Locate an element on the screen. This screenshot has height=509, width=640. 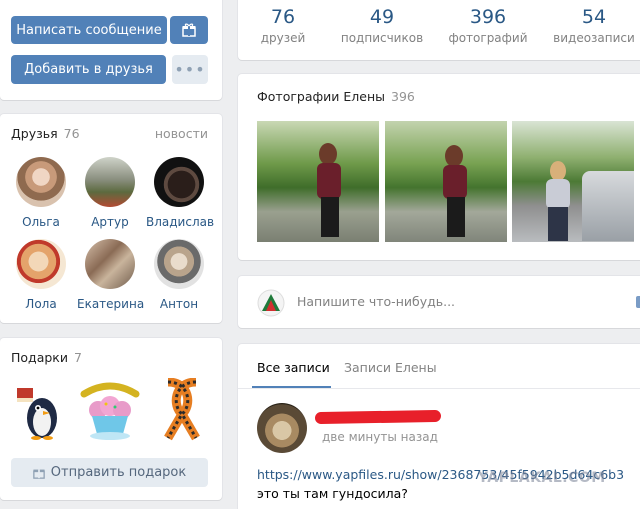
counter-friends: 76 друзей is located at coordinates (283, 25).